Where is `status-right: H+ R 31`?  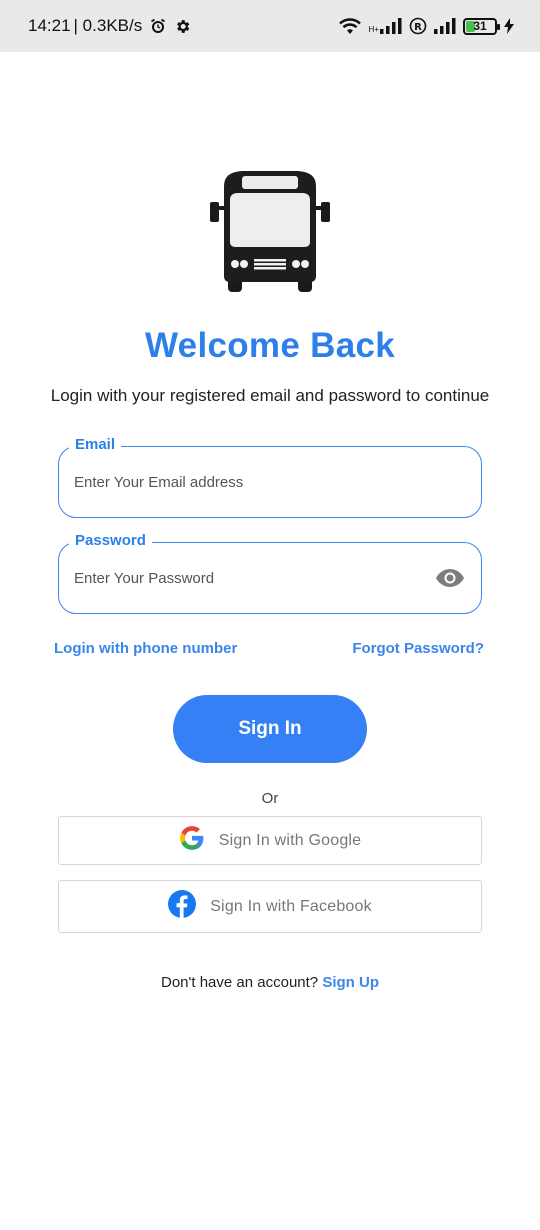 status-right: H+ R 31 is located at coordinates (426, 26).